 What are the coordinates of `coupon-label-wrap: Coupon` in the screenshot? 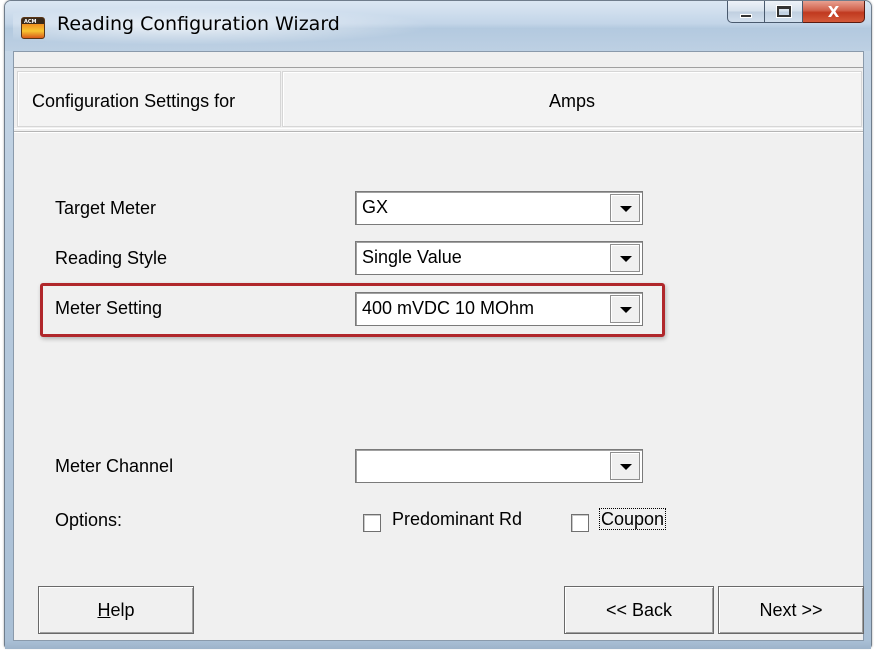 It's located at (633, 519).